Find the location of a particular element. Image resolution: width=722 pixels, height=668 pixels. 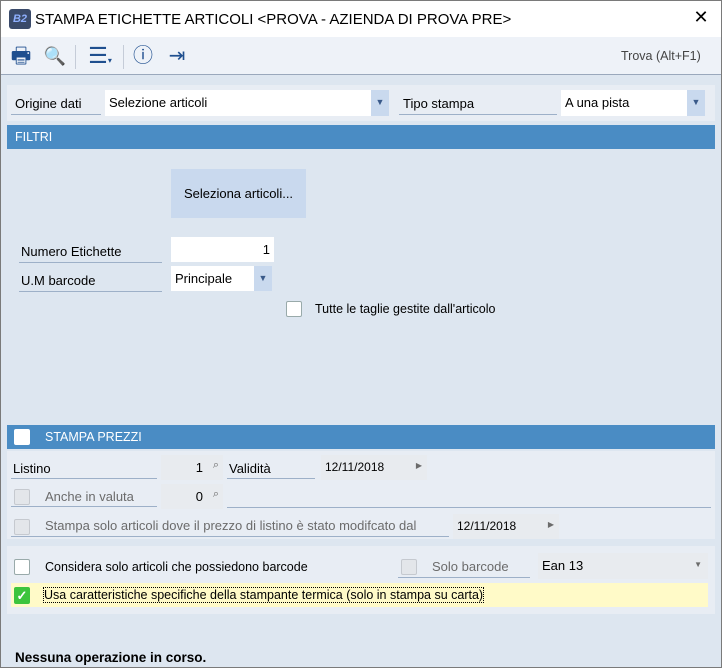

num-etichette-input: 1 is located at coordinates (222, 249).